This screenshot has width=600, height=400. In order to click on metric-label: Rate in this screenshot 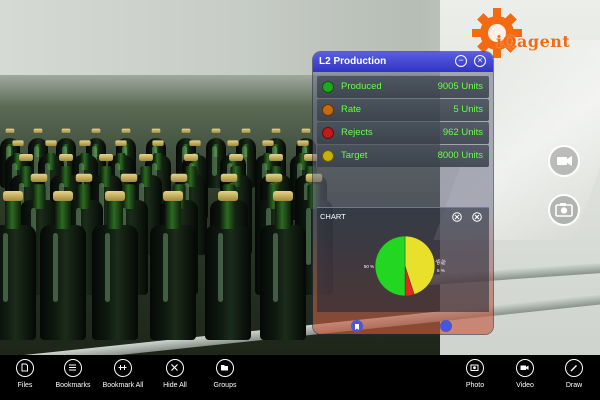, I will do `click(351, 109)`.